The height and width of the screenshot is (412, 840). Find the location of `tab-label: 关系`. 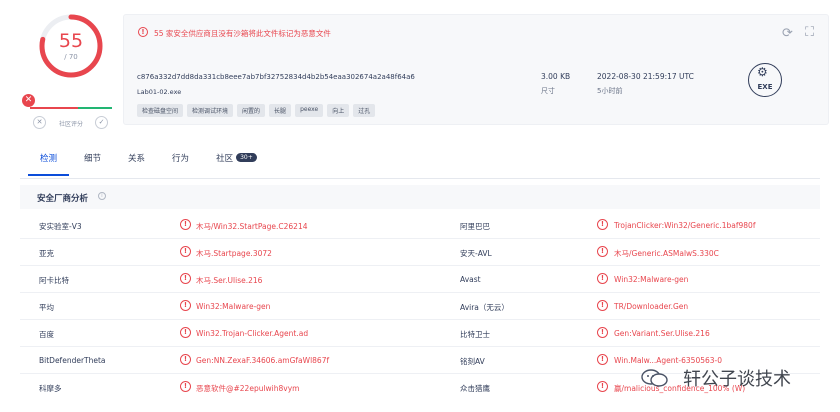

tab-label: 关系 is located at coordinates (137, 159).